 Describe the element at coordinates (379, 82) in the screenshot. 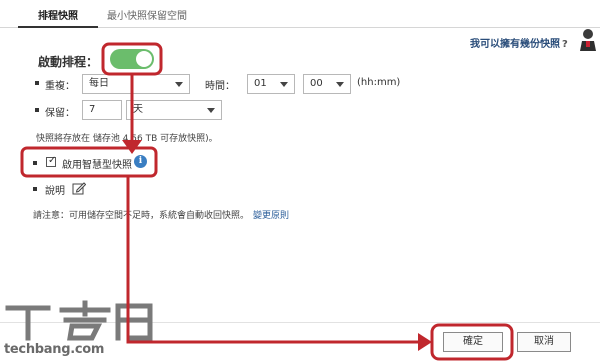

I see `time-format-hint: (hh:mm)` at that location.